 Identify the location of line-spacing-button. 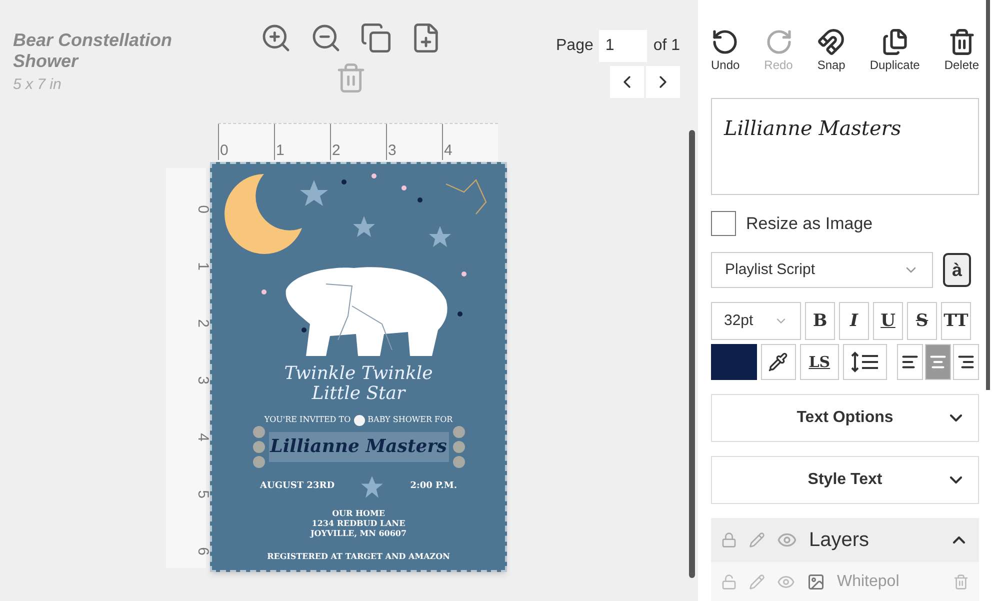
(865, 362).